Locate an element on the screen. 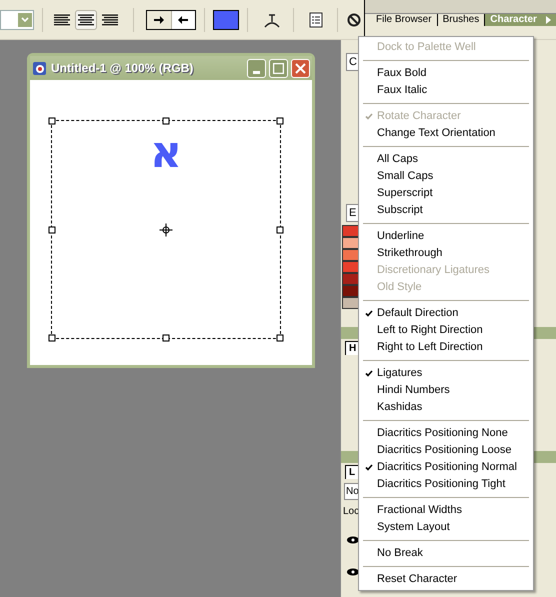  menu-item: Right to Left Direction is located at coordinates (446, 347).